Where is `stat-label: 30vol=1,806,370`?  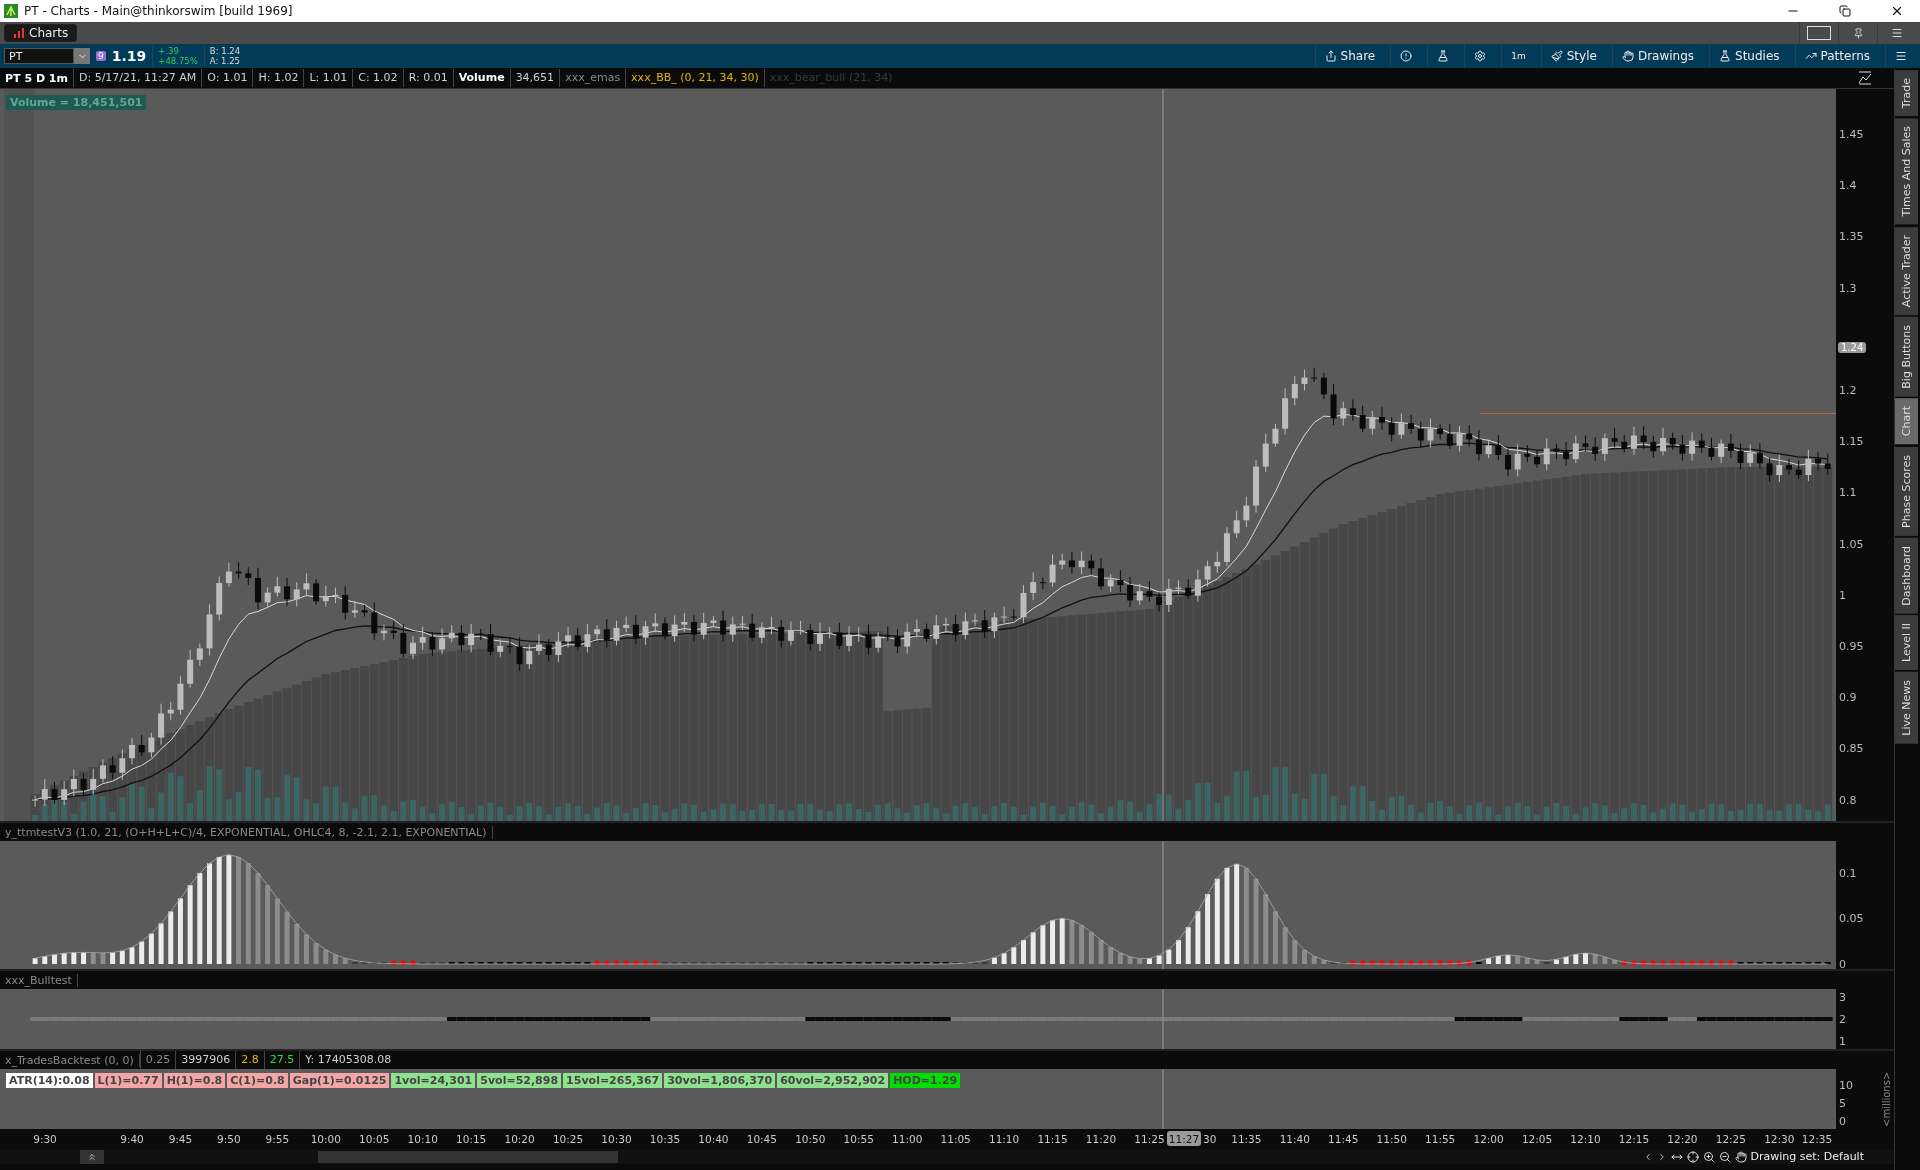 stat-label: 30vol=1,806,370 is located at coordinates (720, 1080).